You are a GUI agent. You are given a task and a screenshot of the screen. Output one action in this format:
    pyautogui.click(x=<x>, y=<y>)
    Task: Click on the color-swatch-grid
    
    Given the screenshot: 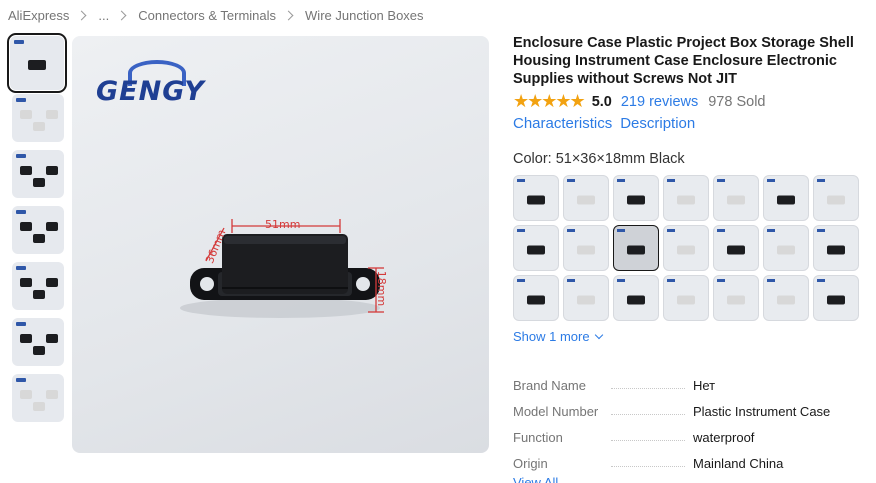 What is the action you would take?
    pyautogui.click(x=688, y=248)
    